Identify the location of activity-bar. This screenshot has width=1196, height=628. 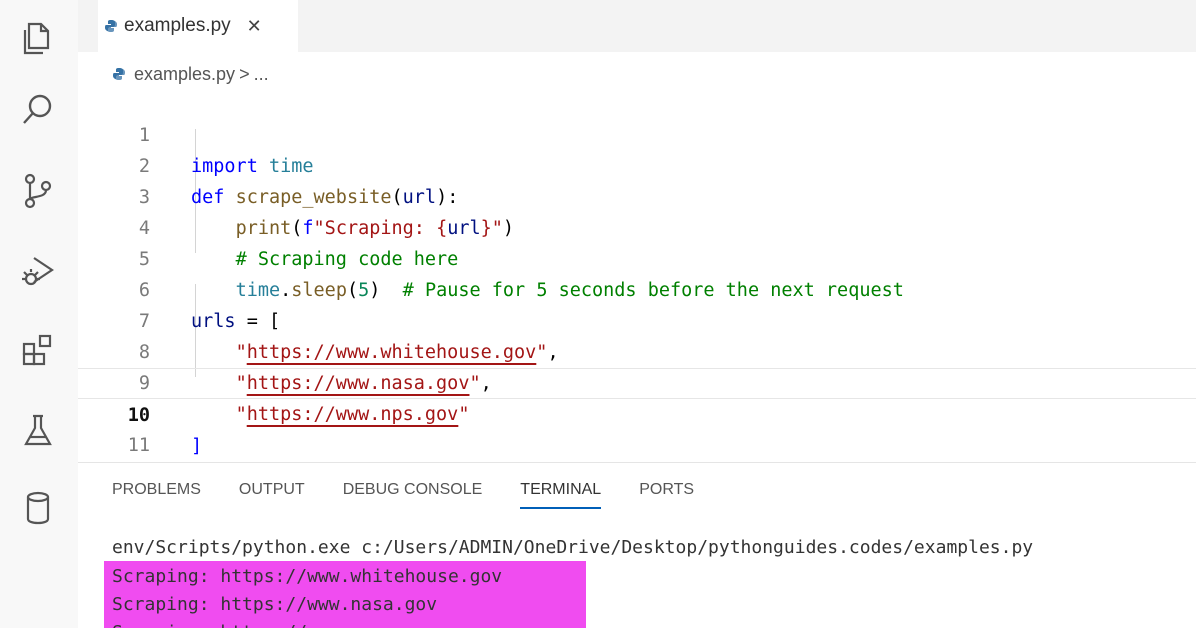
(39, 314).